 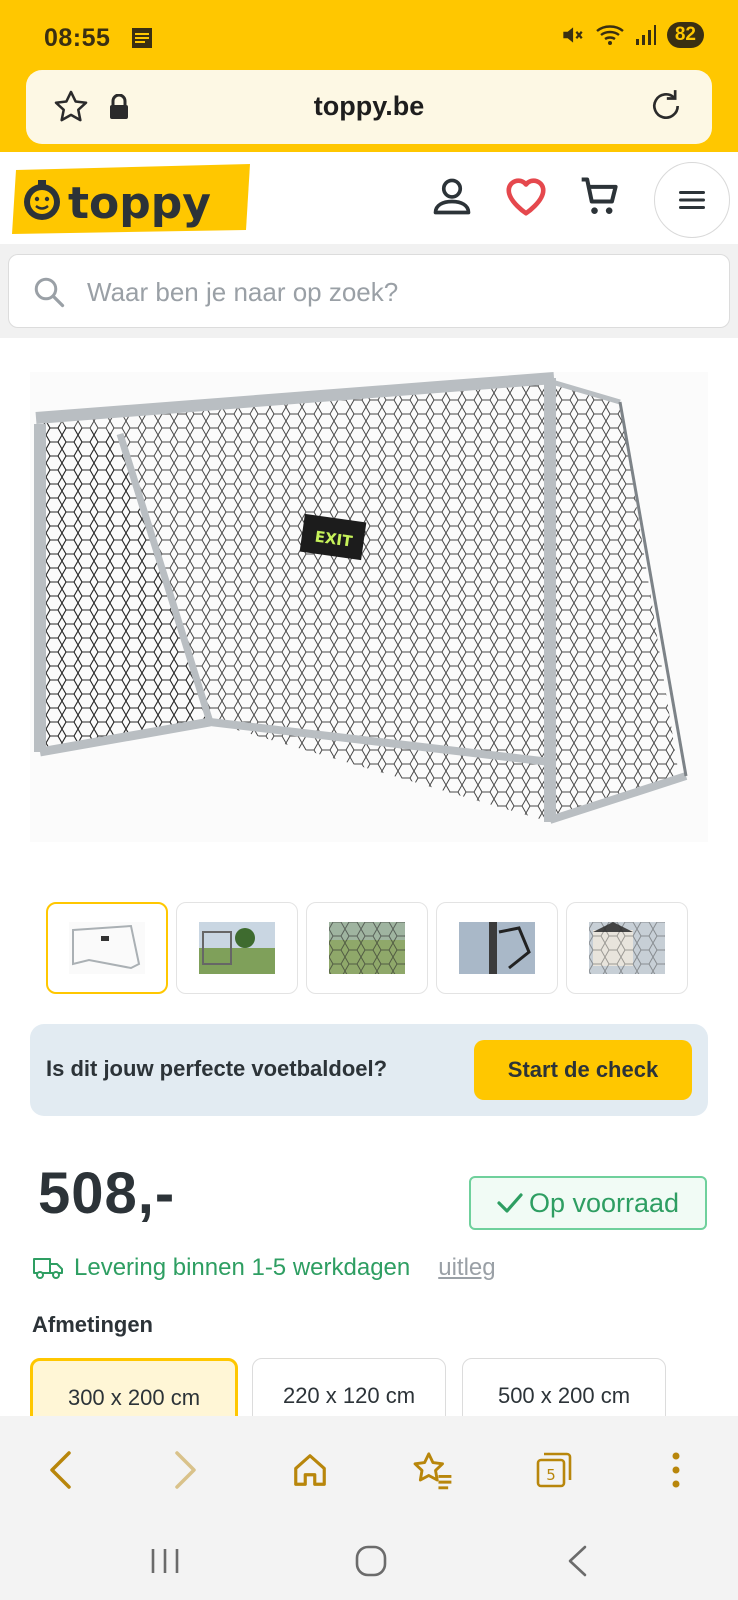 I want to click on chevron-left-icon, so click(x=60, y=1470).